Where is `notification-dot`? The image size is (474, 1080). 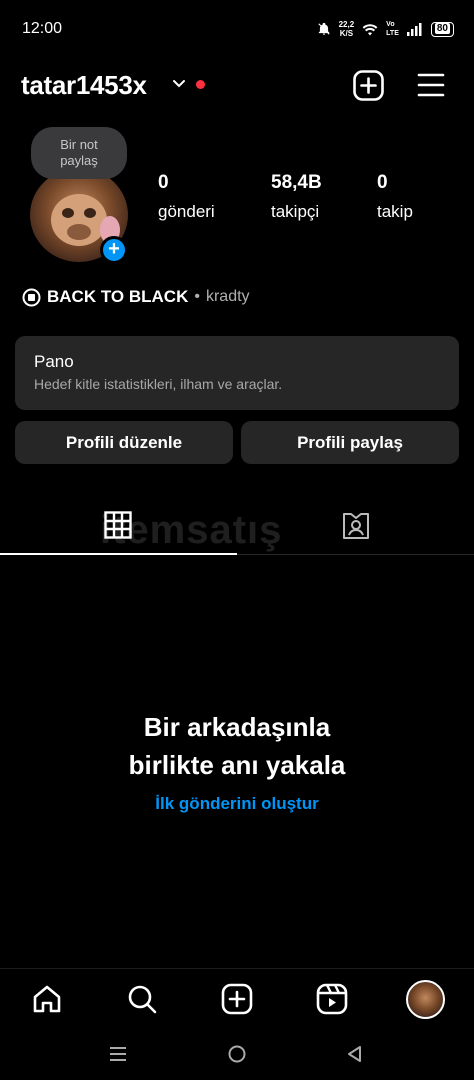 notification-dot is located at coordinates (200, 84).